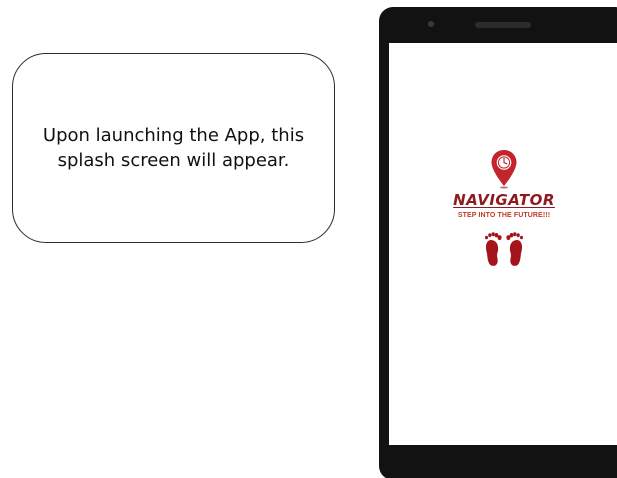  What do you see at coordinates (431, 24) in the screenshot?
I see `camera-icon` at bounding box center [431, 24].